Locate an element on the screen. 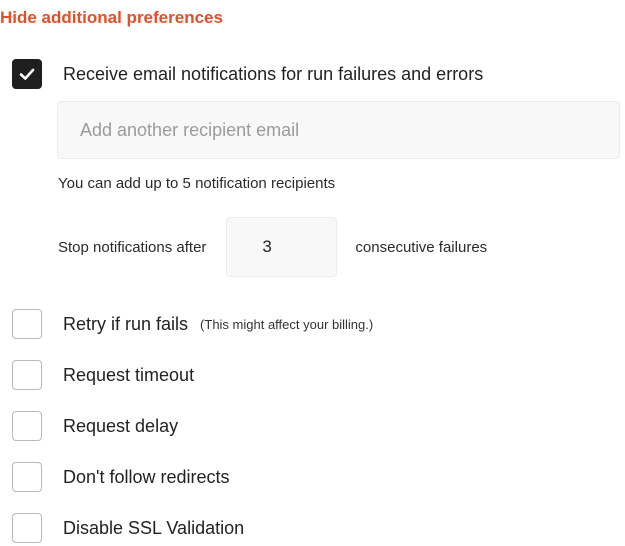  request-delay-label: Request delay is located at coordinates (121, 425).